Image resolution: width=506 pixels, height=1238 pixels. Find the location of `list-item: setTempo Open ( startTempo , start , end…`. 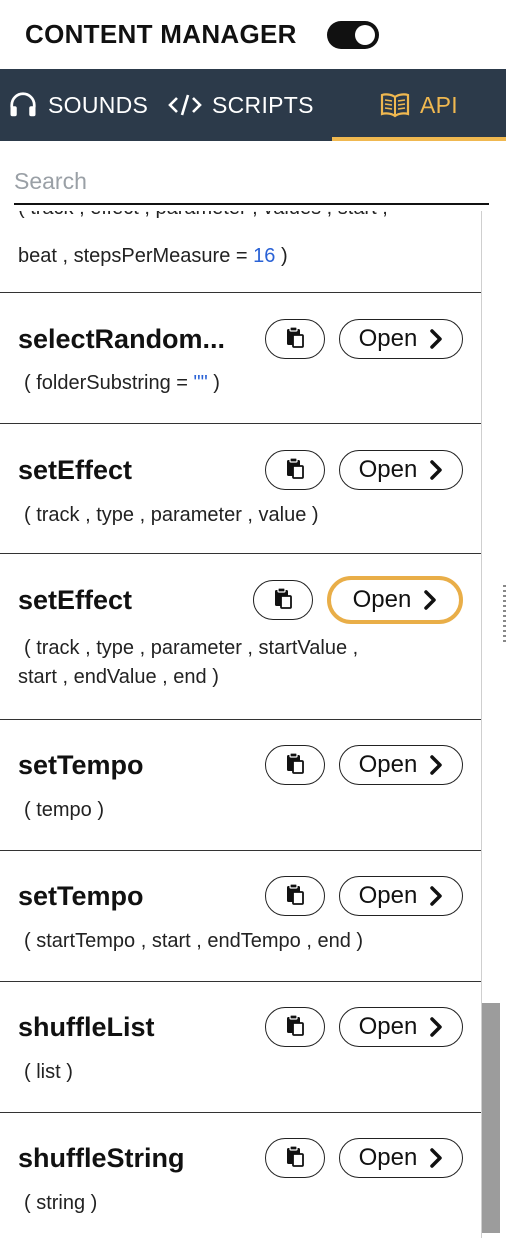

list-item: setTempo Open ( startTempo , start , end… is located at coordinates (240, 916).